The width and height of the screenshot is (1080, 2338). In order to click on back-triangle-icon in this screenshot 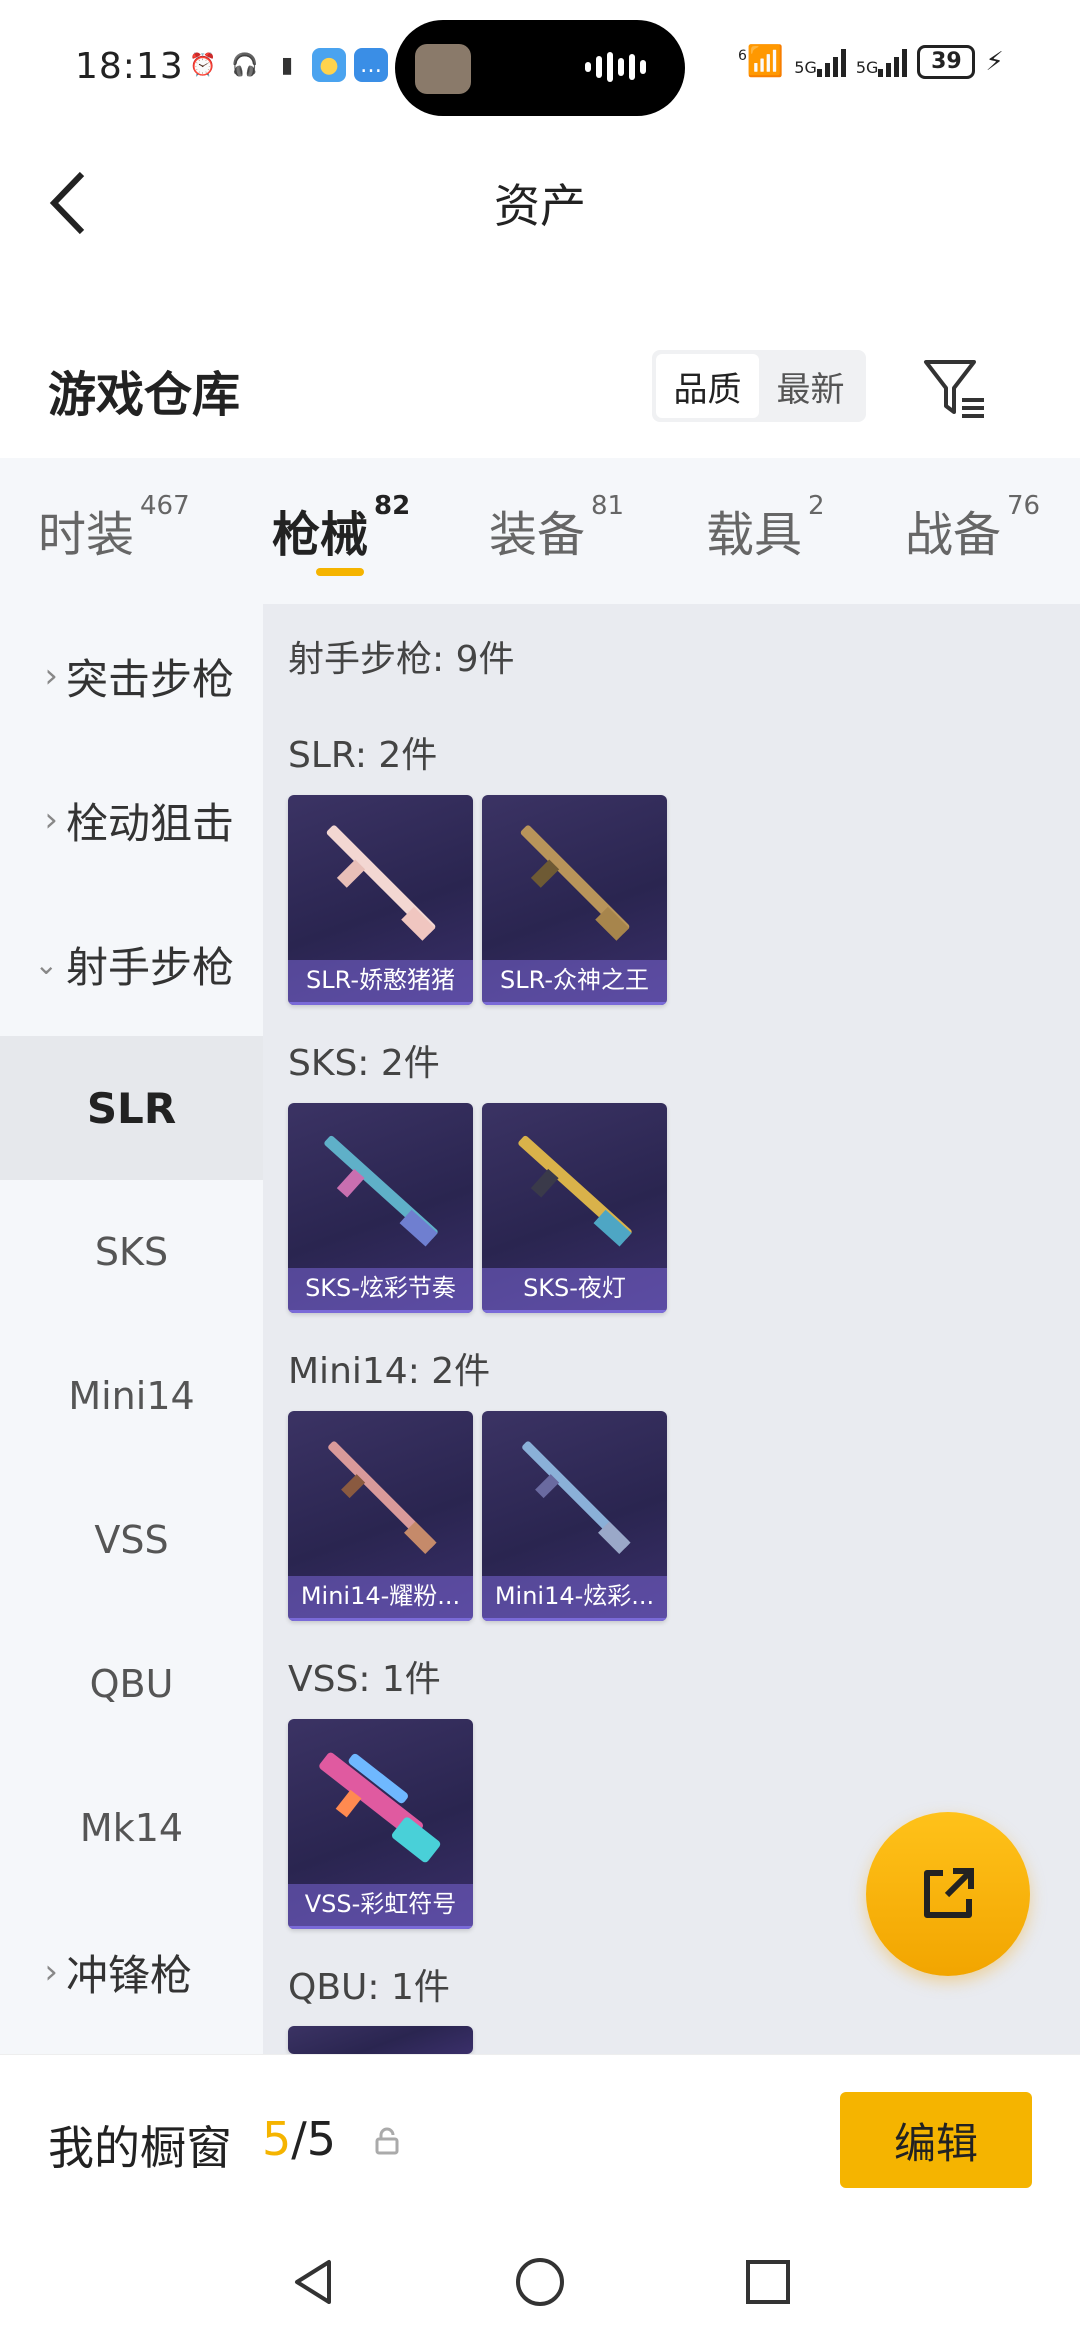, I will do `click(313, 2282)`.